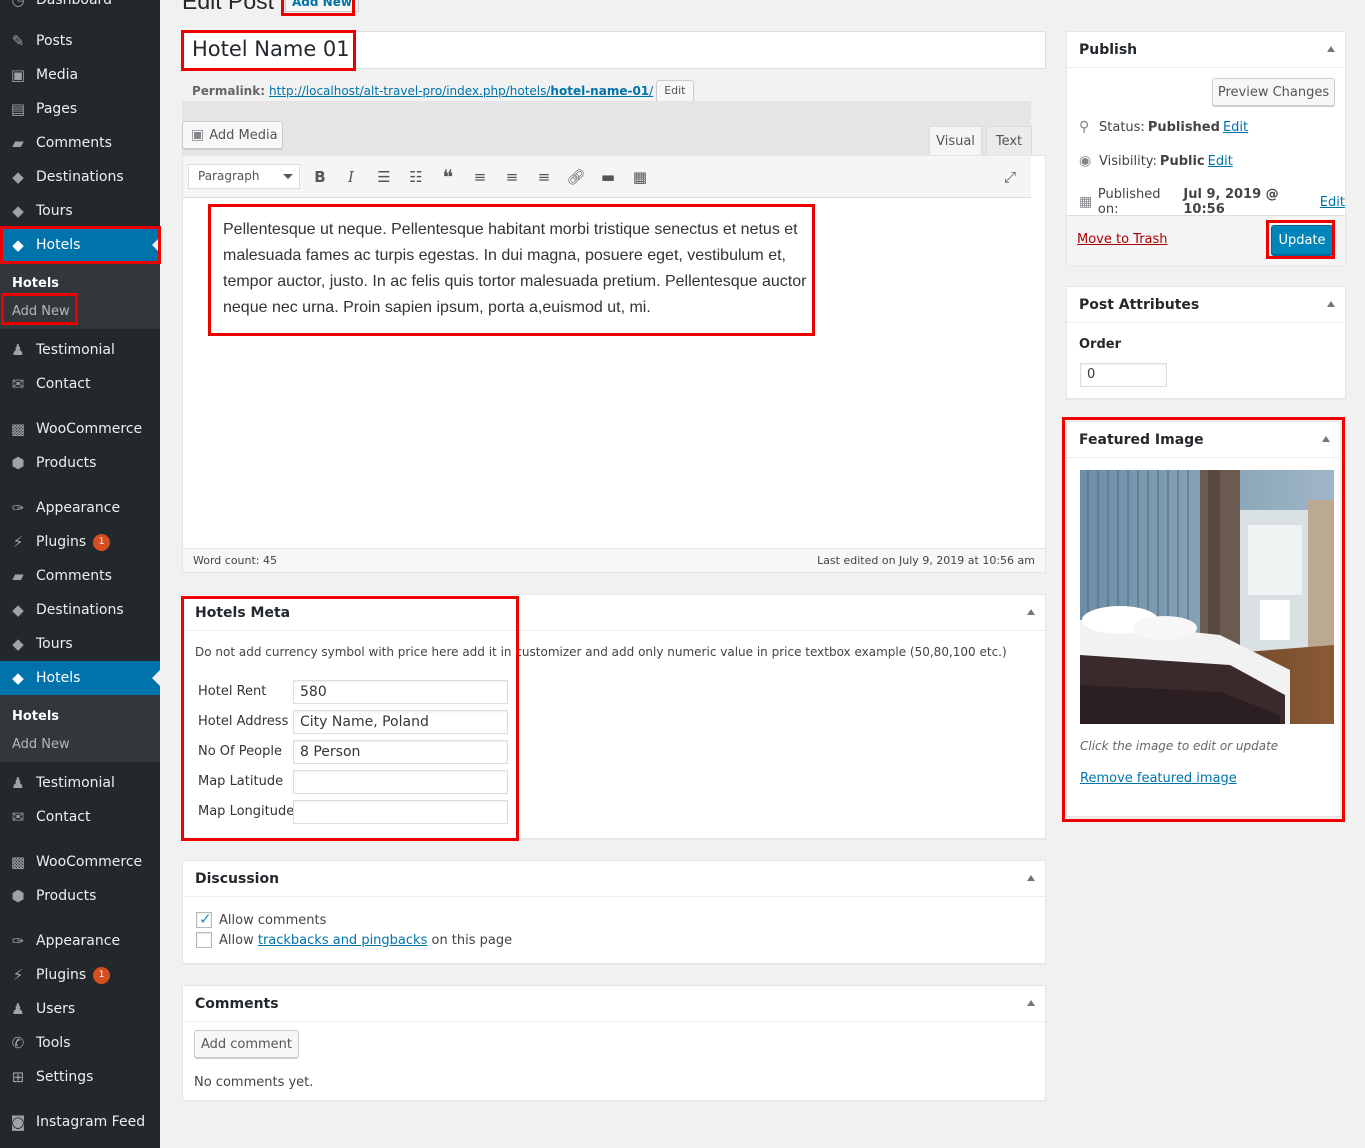  What do you see at coordinates (80, 245) in the screenshot?
I see `menu-hotels: ◆ Hotels` at bounding box center [80, 245].